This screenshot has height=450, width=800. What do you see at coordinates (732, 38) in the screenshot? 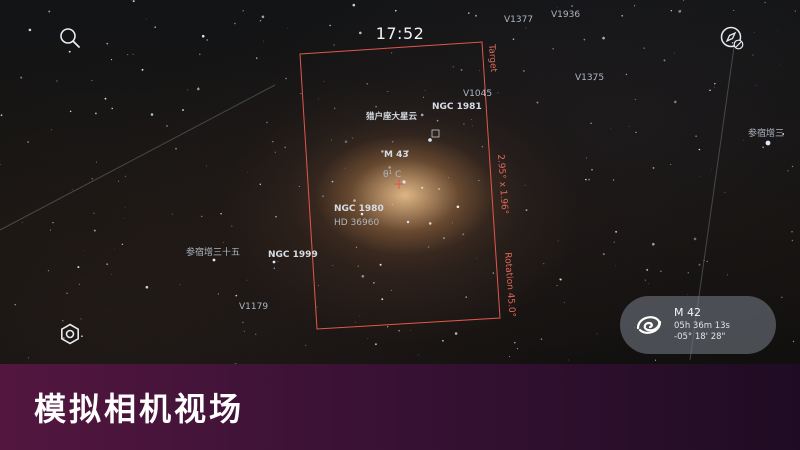
I see `compass-button` at bounding box center [732, 38].